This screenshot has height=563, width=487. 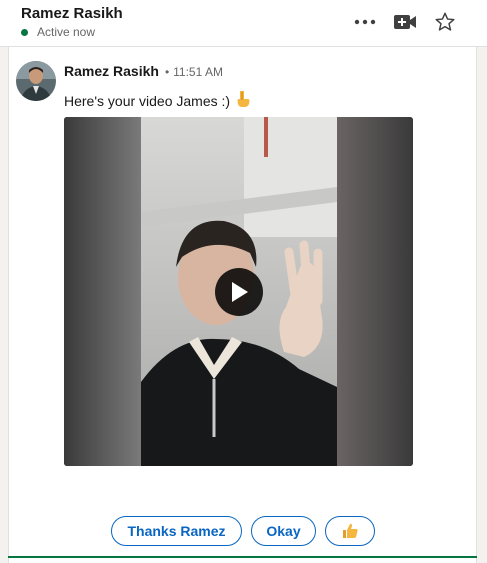 I want to click on conversation-header: Ramez Rasikh Active now, so click(x=243, y=23).